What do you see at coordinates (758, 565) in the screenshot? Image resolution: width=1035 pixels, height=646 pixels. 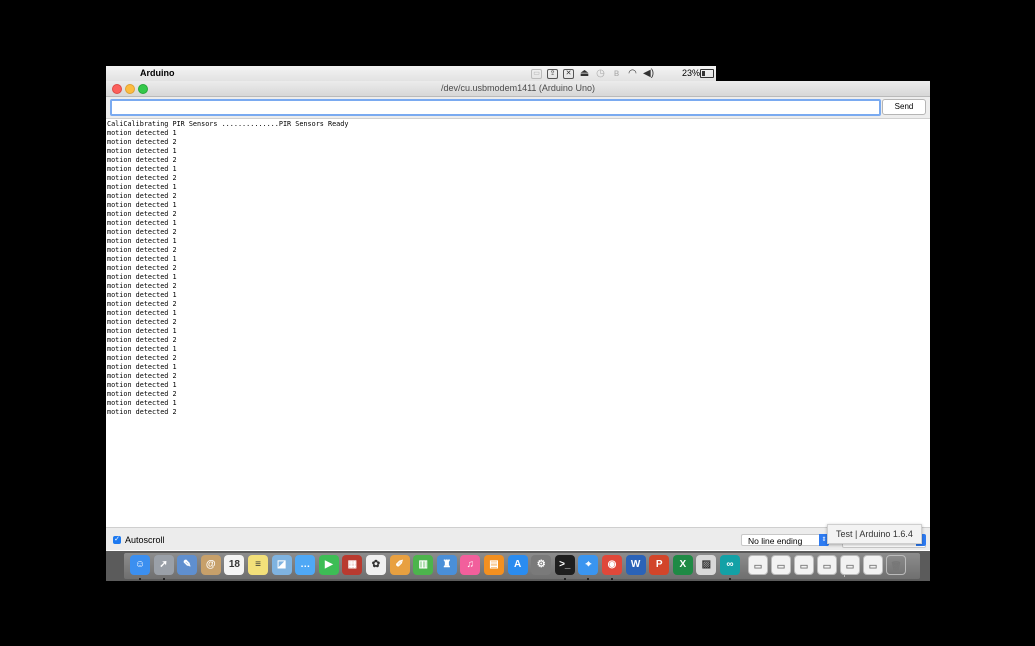 I see `downloads-stack-icon: ▭` at bounding box center [758, 565].